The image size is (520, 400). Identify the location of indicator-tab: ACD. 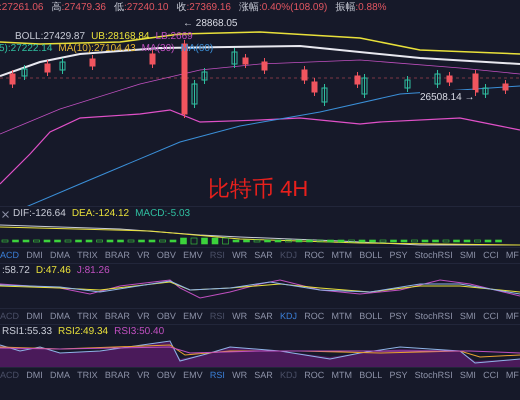
(10, 255).